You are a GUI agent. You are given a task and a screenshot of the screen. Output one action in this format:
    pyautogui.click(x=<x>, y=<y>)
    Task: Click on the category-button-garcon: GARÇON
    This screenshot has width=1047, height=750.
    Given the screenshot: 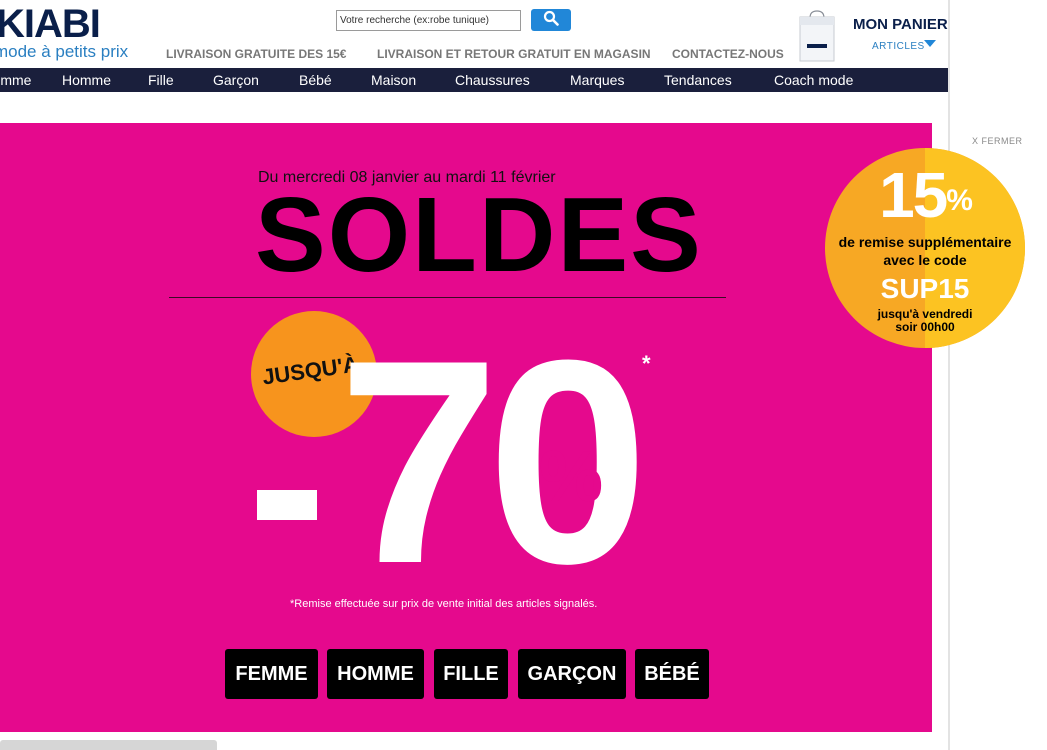 What is the action you would take?
    pyautogui.click(x=572, y=674)
    